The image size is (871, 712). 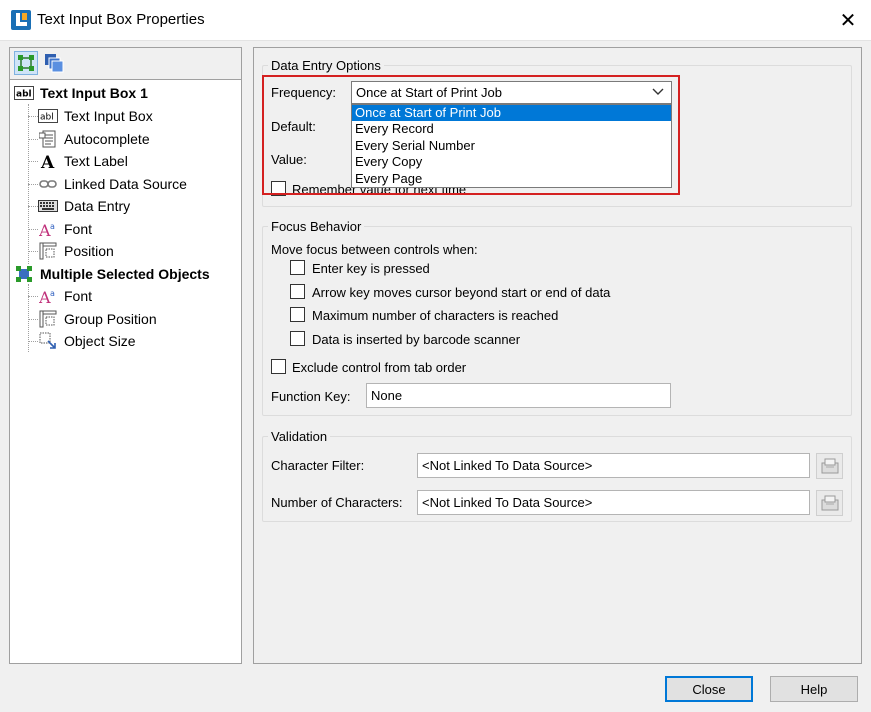 What do you see at coordinates (97, 206) in the screenshot?
I see `tree-item-label: Data Entry` at bounding box center [97, 206].